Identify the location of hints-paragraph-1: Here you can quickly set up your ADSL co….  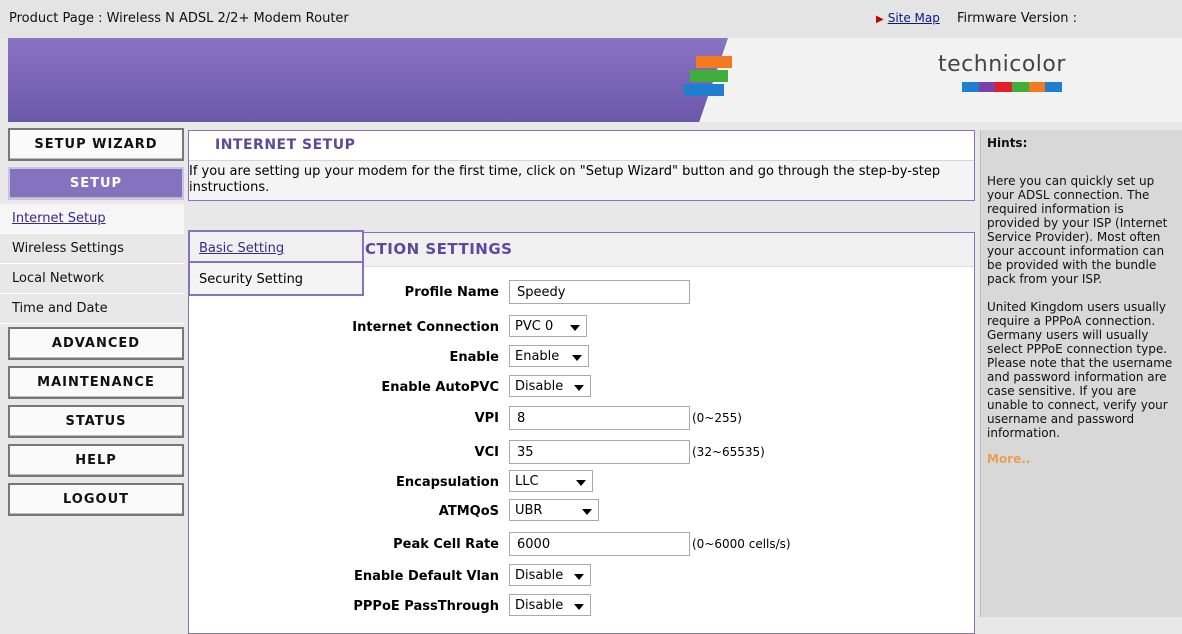
(1077, 230).